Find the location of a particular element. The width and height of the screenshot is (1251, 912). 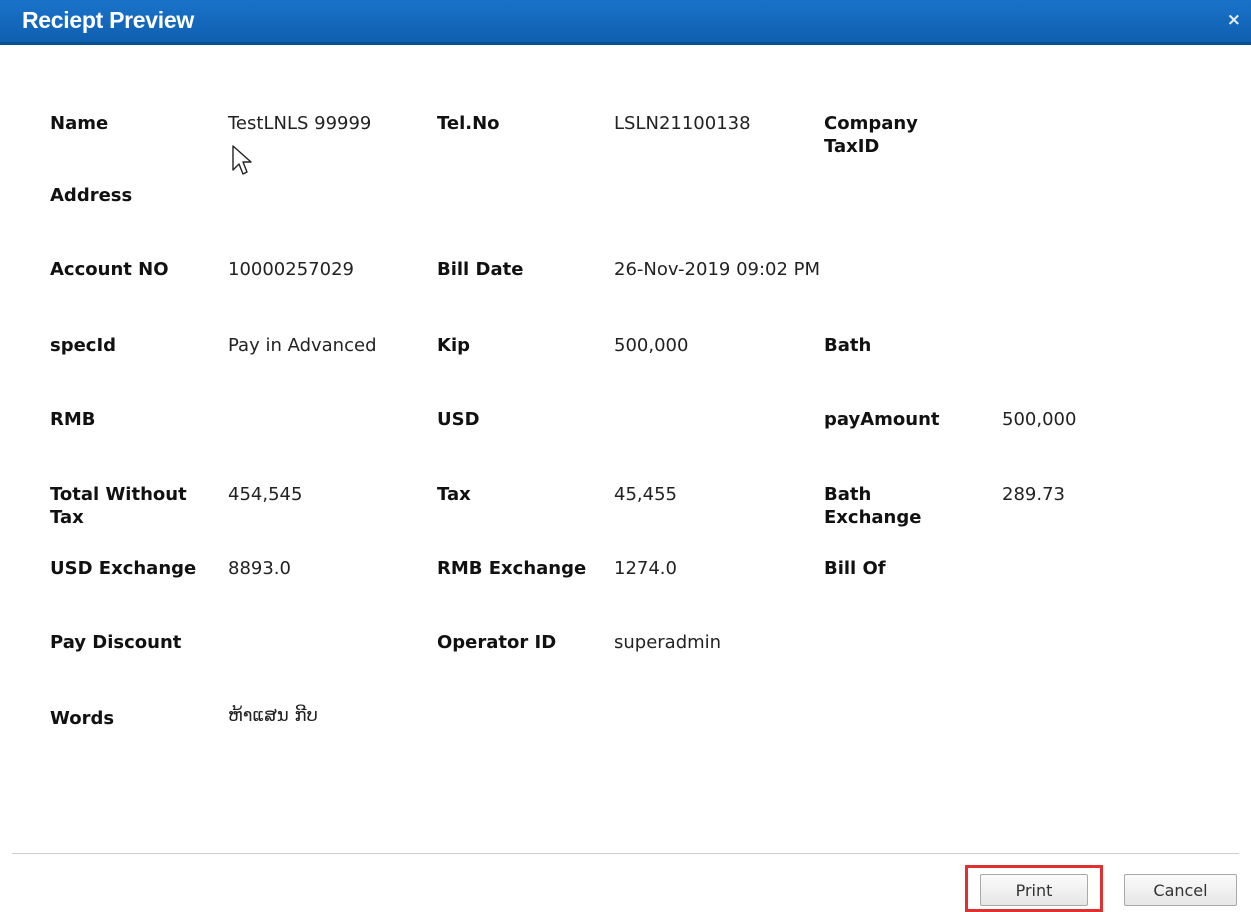

spec-id-value: Pay in Advanced is located at coordinates (302, 345).